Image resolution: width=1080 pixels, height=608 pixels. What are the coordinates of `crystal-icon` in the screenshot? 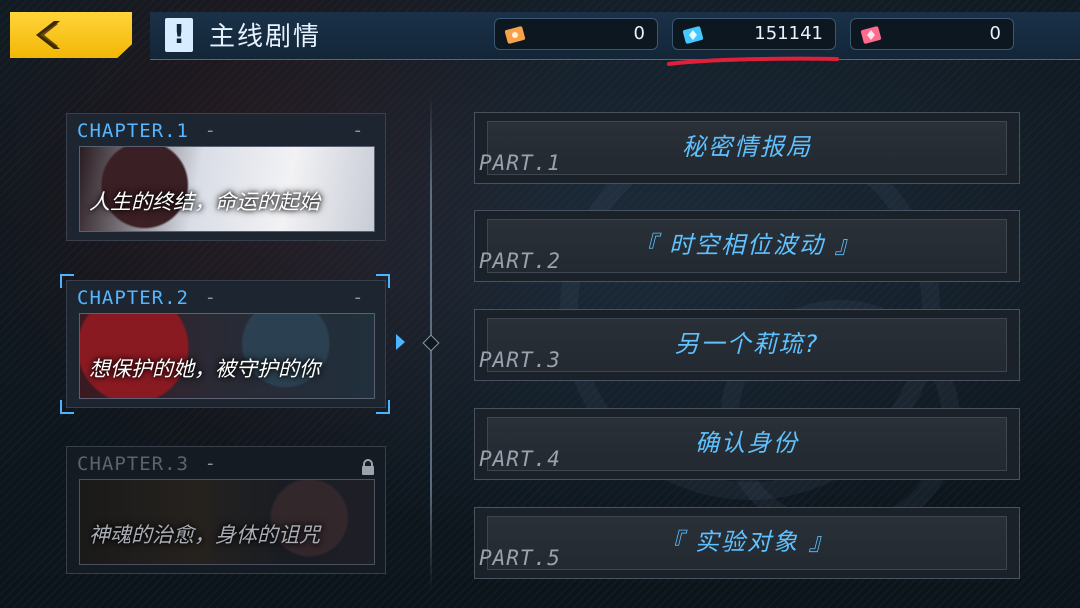 It's located at (693, 35).